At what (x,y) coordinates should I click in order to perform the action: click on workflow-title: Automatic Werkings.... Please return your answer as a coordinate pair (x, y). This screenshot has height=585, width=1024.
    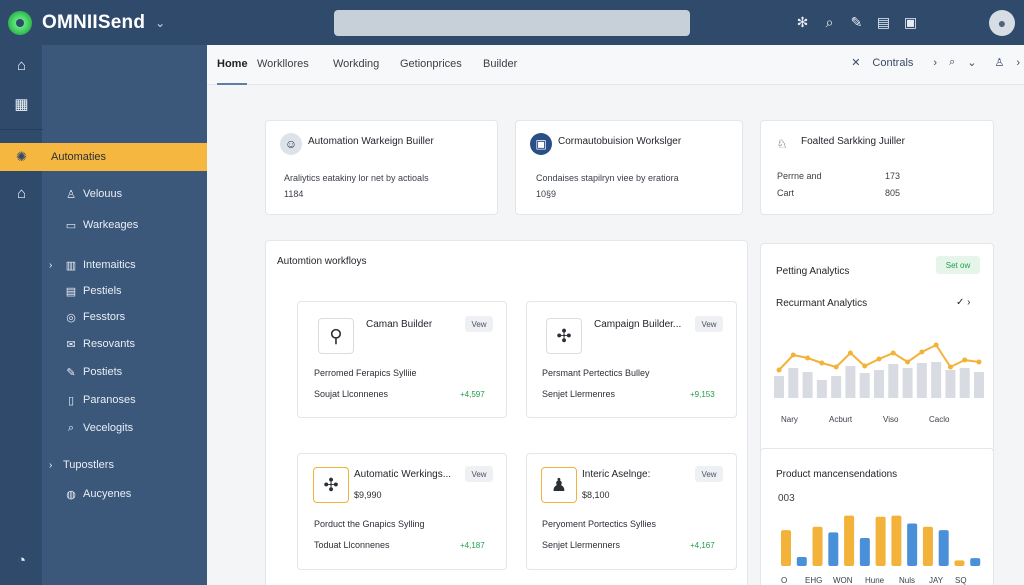
    Looking at the image, I should click on (403, 474).